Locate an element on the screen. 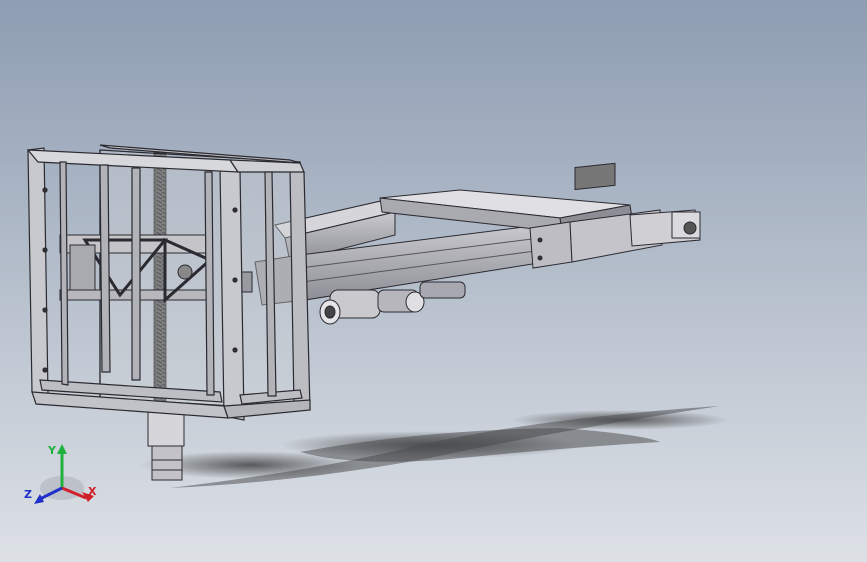  horizontal-linear-axis is located at coordinates (477, 234).